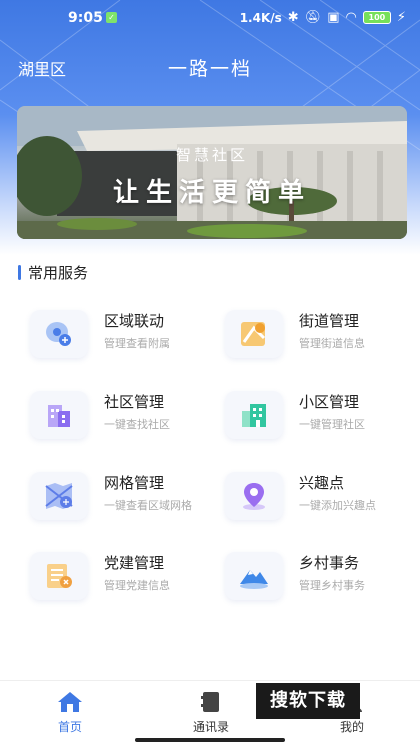  I want to click on service-desc: 管理查看附属, so click(137, 343).